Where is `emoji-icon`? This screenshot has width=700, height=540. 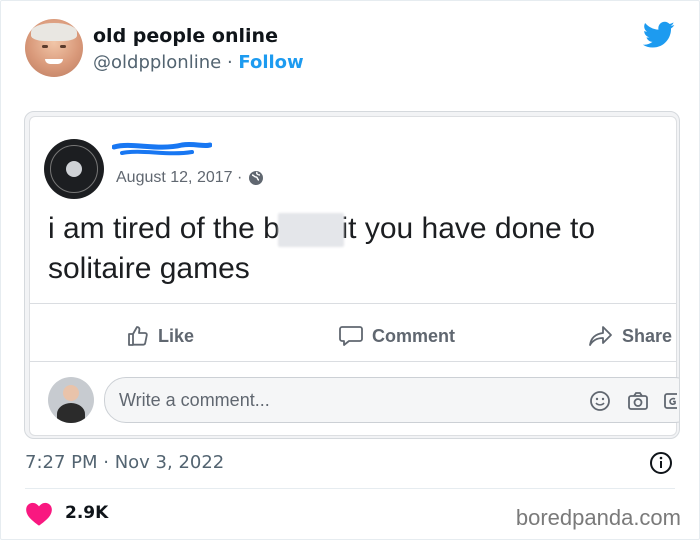 emoji-icon is located at coordinates (600, 401).